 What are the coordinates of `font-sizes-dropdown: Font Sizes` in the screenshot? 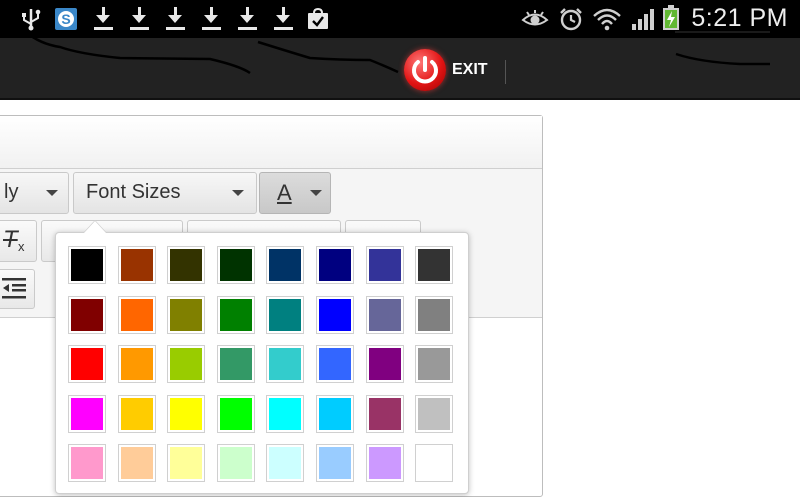 It's located at (165, 193).